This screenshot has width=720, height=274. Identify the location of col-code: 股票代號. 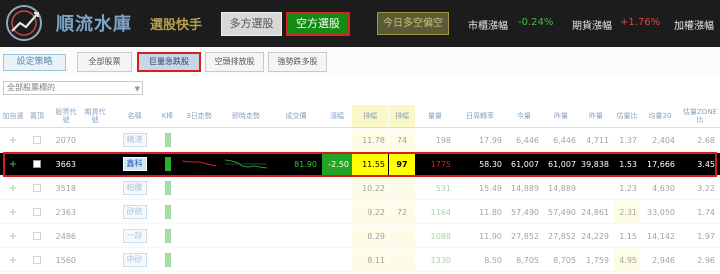
(66, 116).